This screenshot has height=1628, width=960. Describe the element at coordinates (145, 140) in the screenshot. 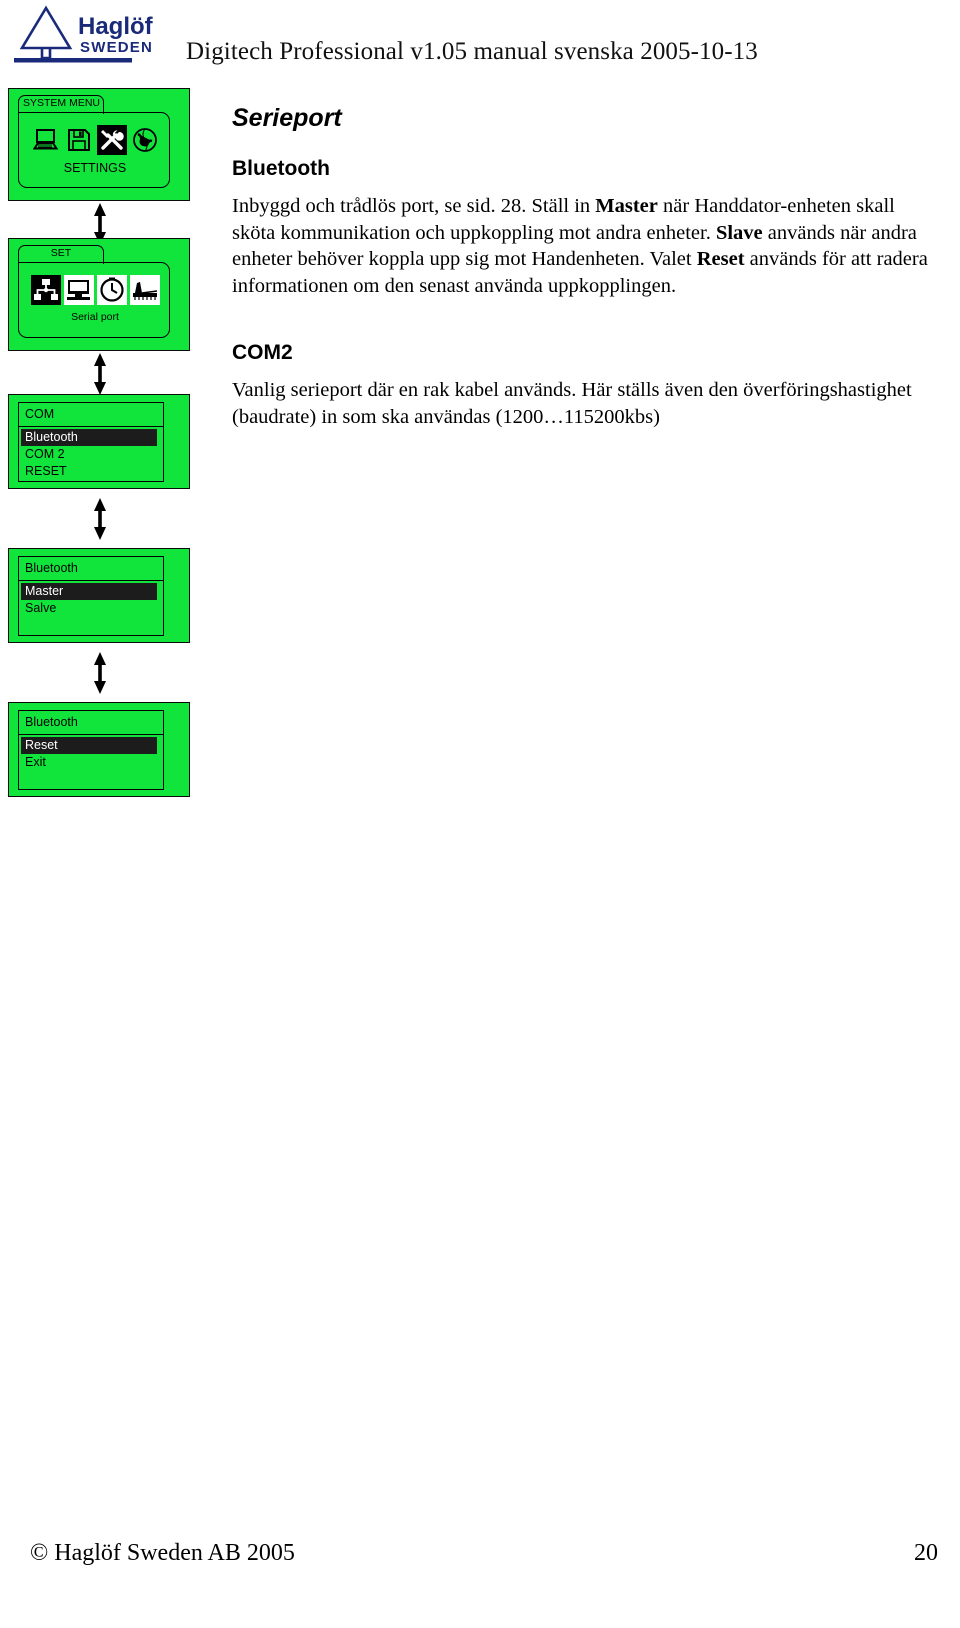

I see `globe-icon` at that location.